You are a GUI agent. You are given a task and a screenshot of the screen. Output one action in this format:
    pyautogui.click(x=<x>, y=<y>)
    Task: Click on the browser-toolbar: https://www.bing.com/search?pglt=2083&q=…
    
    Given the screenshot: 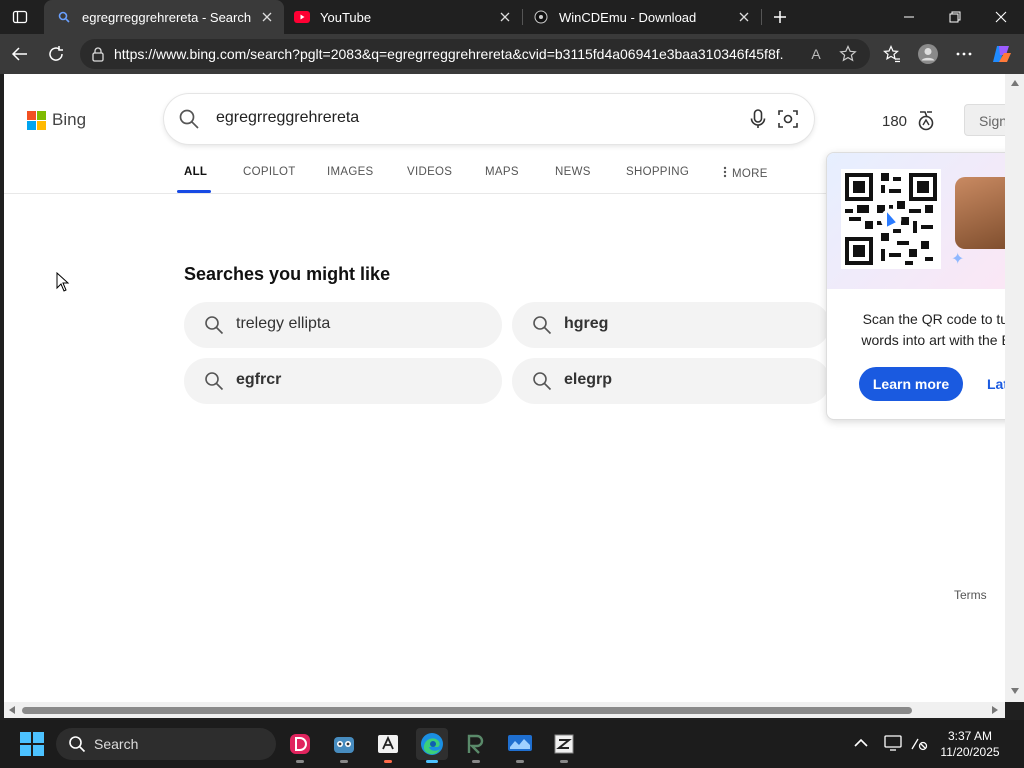 What is the action you would take?
    pyautogui.click(x=512, y=54)
    